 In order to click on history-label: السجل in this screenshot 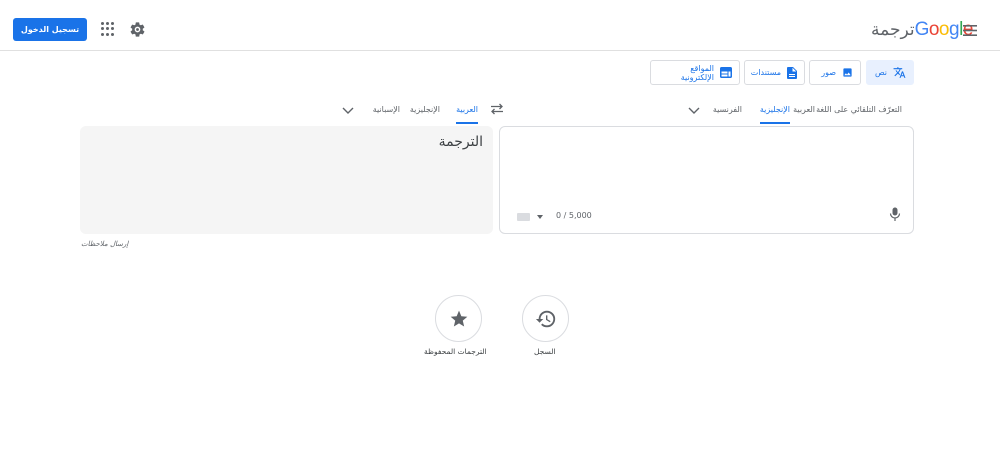, I will do `click(545, 351)`.